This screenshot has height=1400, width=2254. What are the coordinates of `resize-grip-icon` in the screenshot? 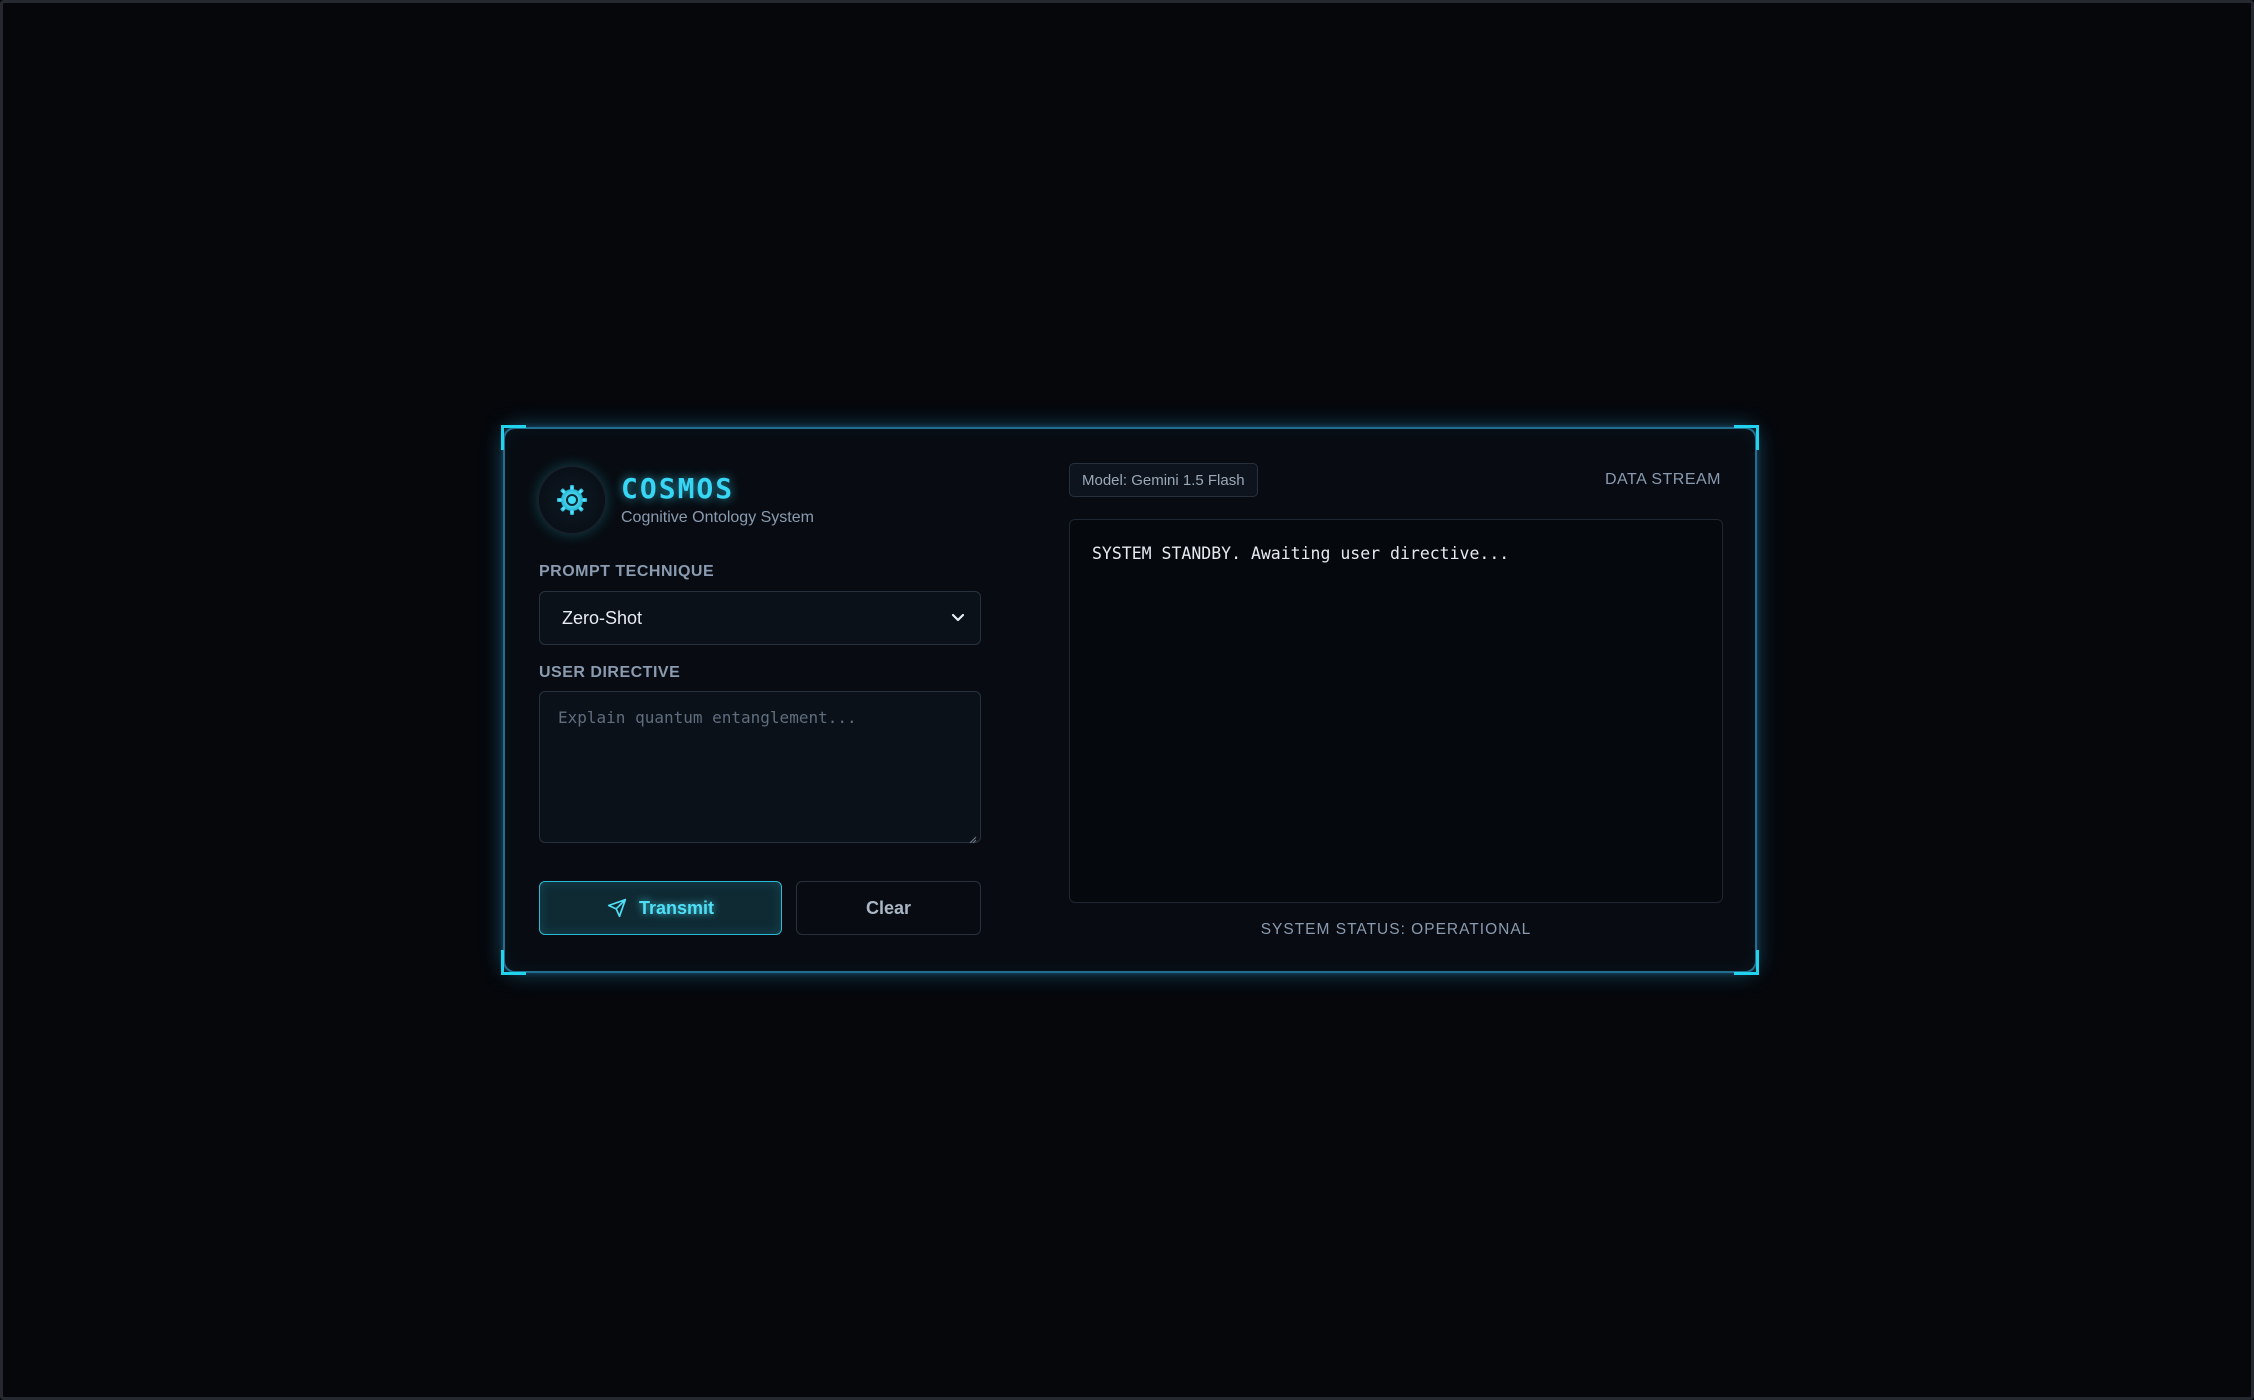 It's located at (972, 836).